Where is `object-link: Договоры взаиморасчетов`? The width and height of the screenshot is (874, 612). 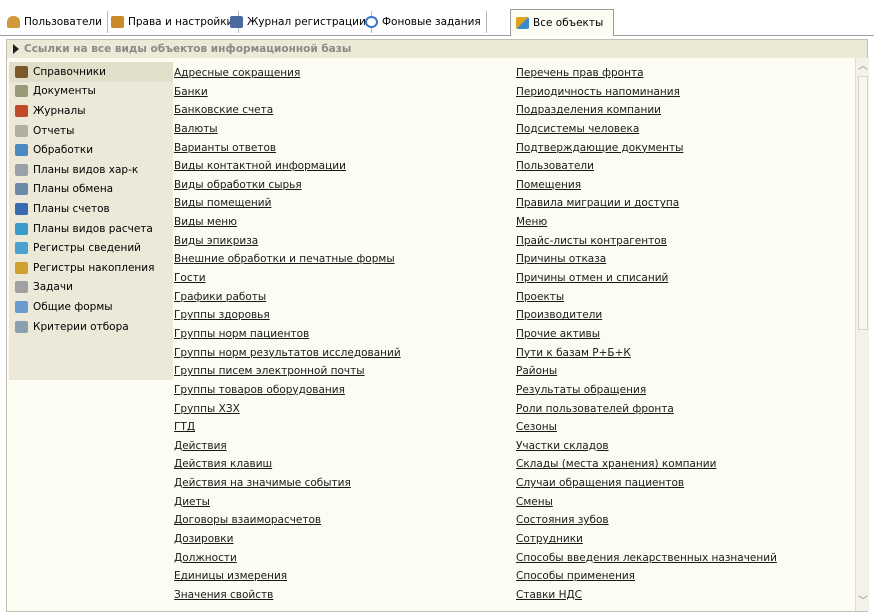 object-link: Договоры взаиморасчетов is located at coordinates (287, 520).